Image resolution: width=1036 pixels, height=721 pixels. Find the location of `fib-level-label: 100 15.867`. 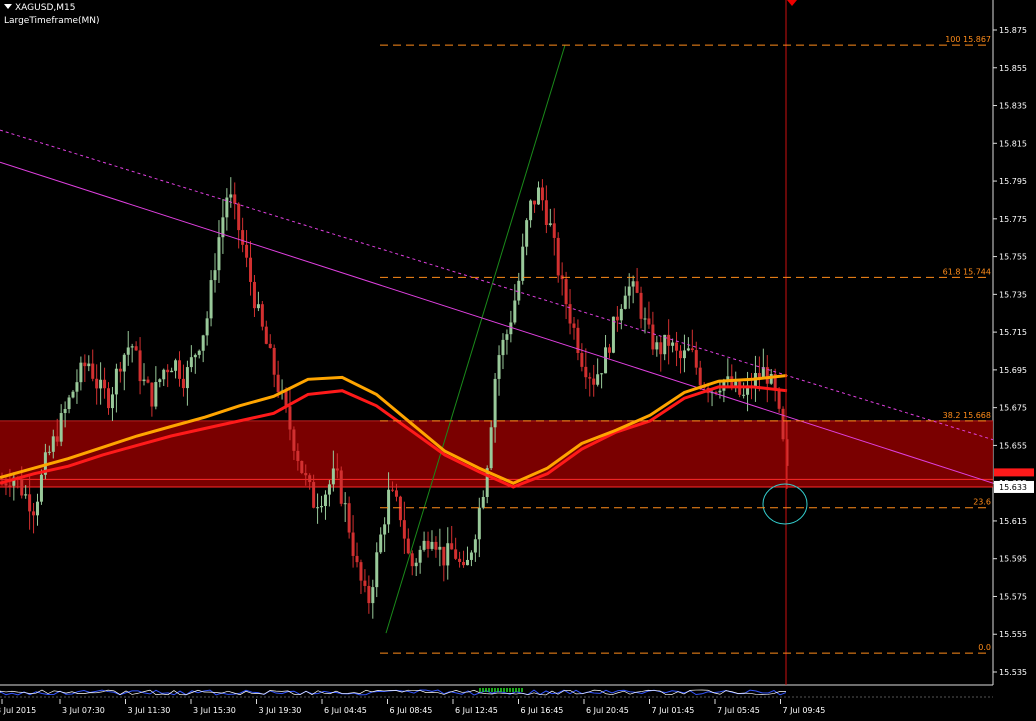

fib-level-label: 100 15.867 is located at coordinates (968, 39).